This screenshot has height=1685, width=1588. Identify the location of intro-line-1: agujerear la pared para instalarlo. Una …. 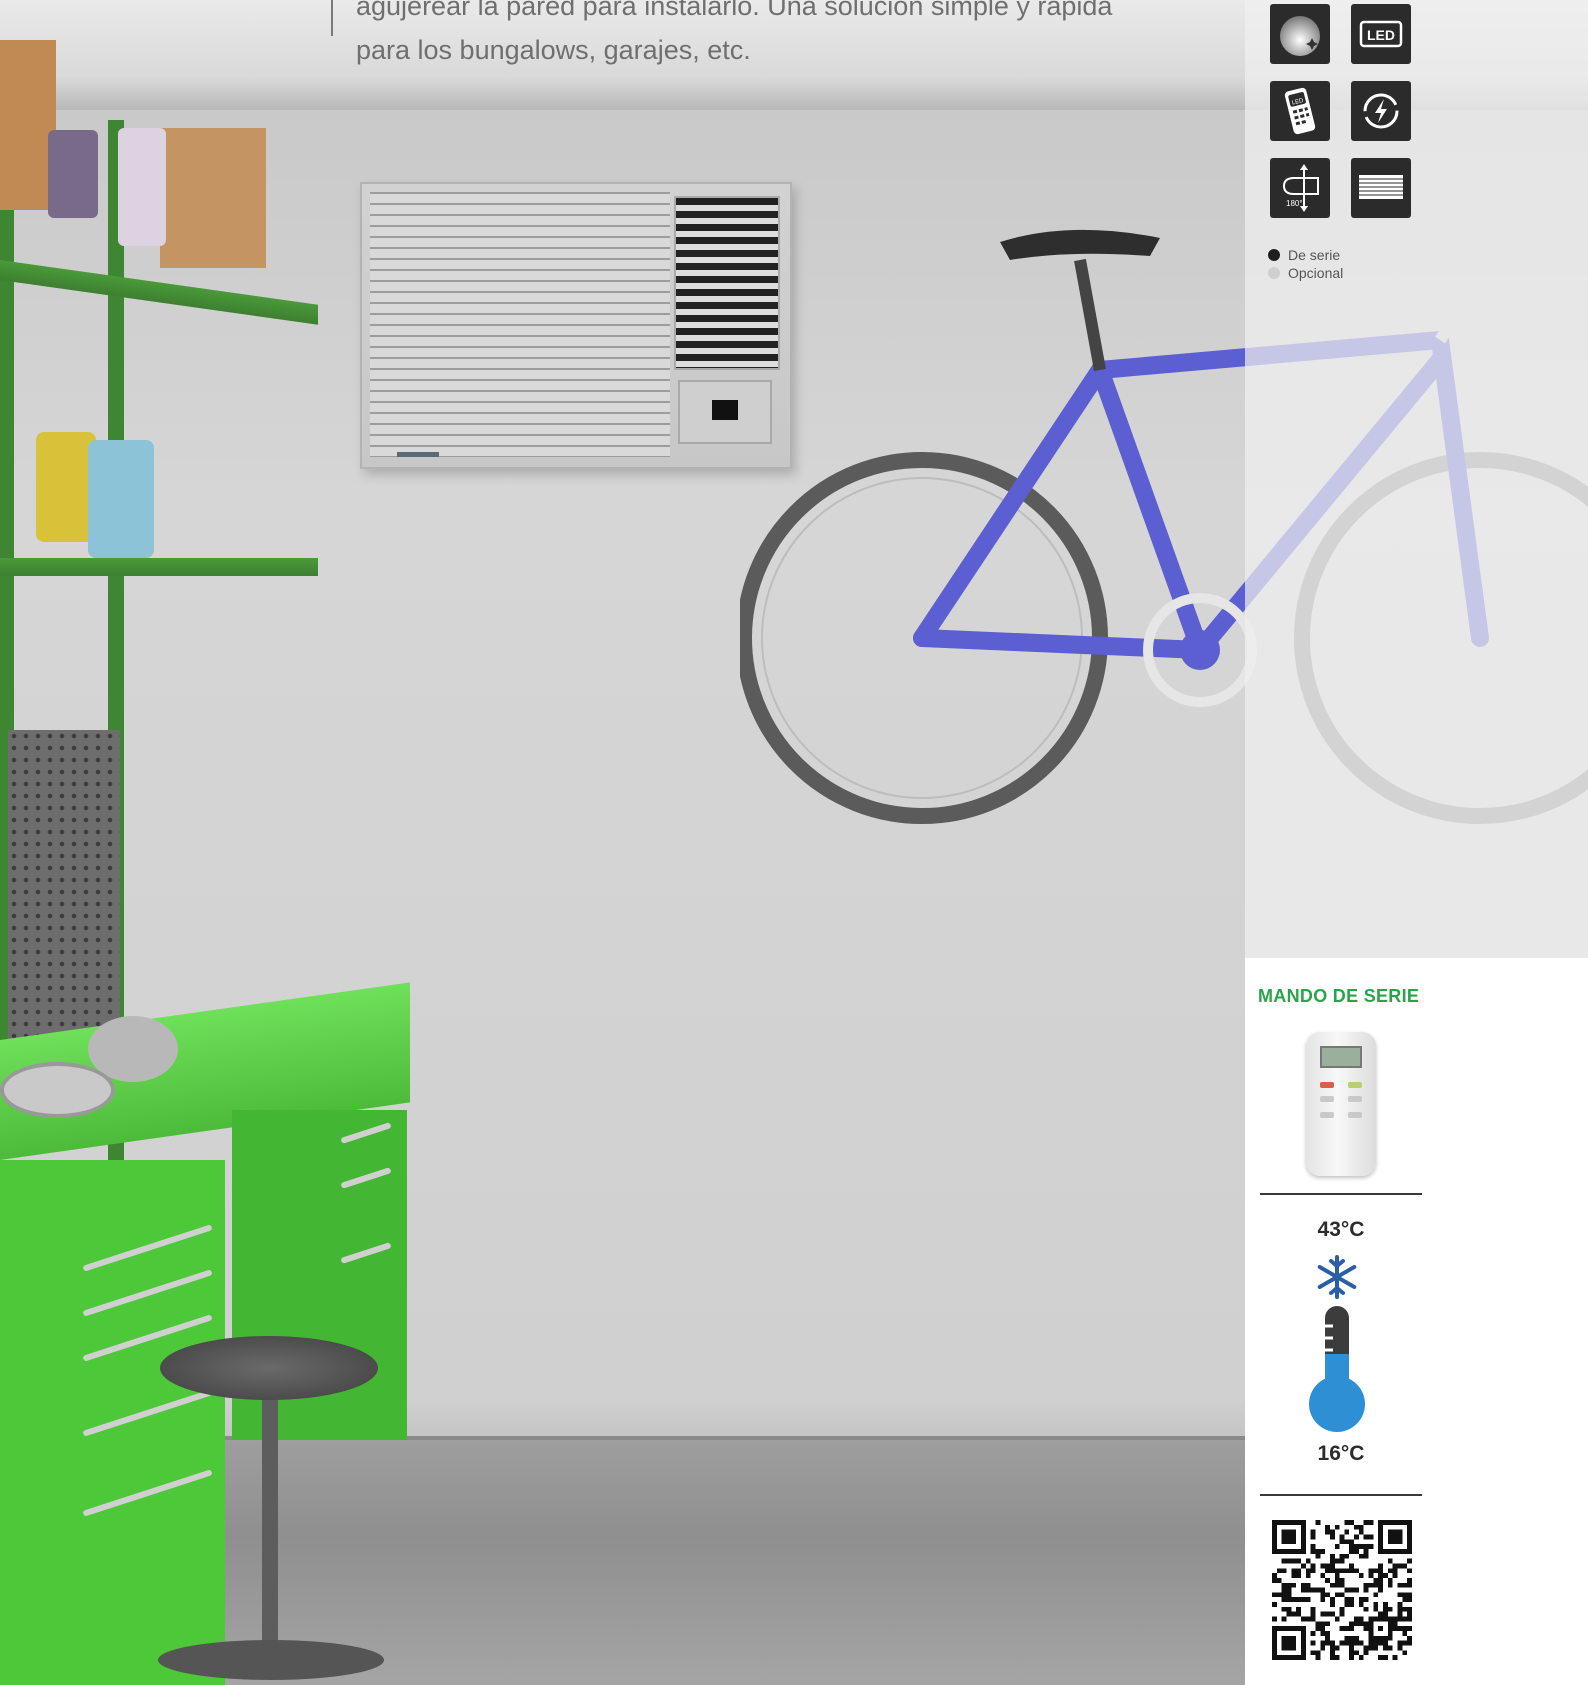
(734, 10).